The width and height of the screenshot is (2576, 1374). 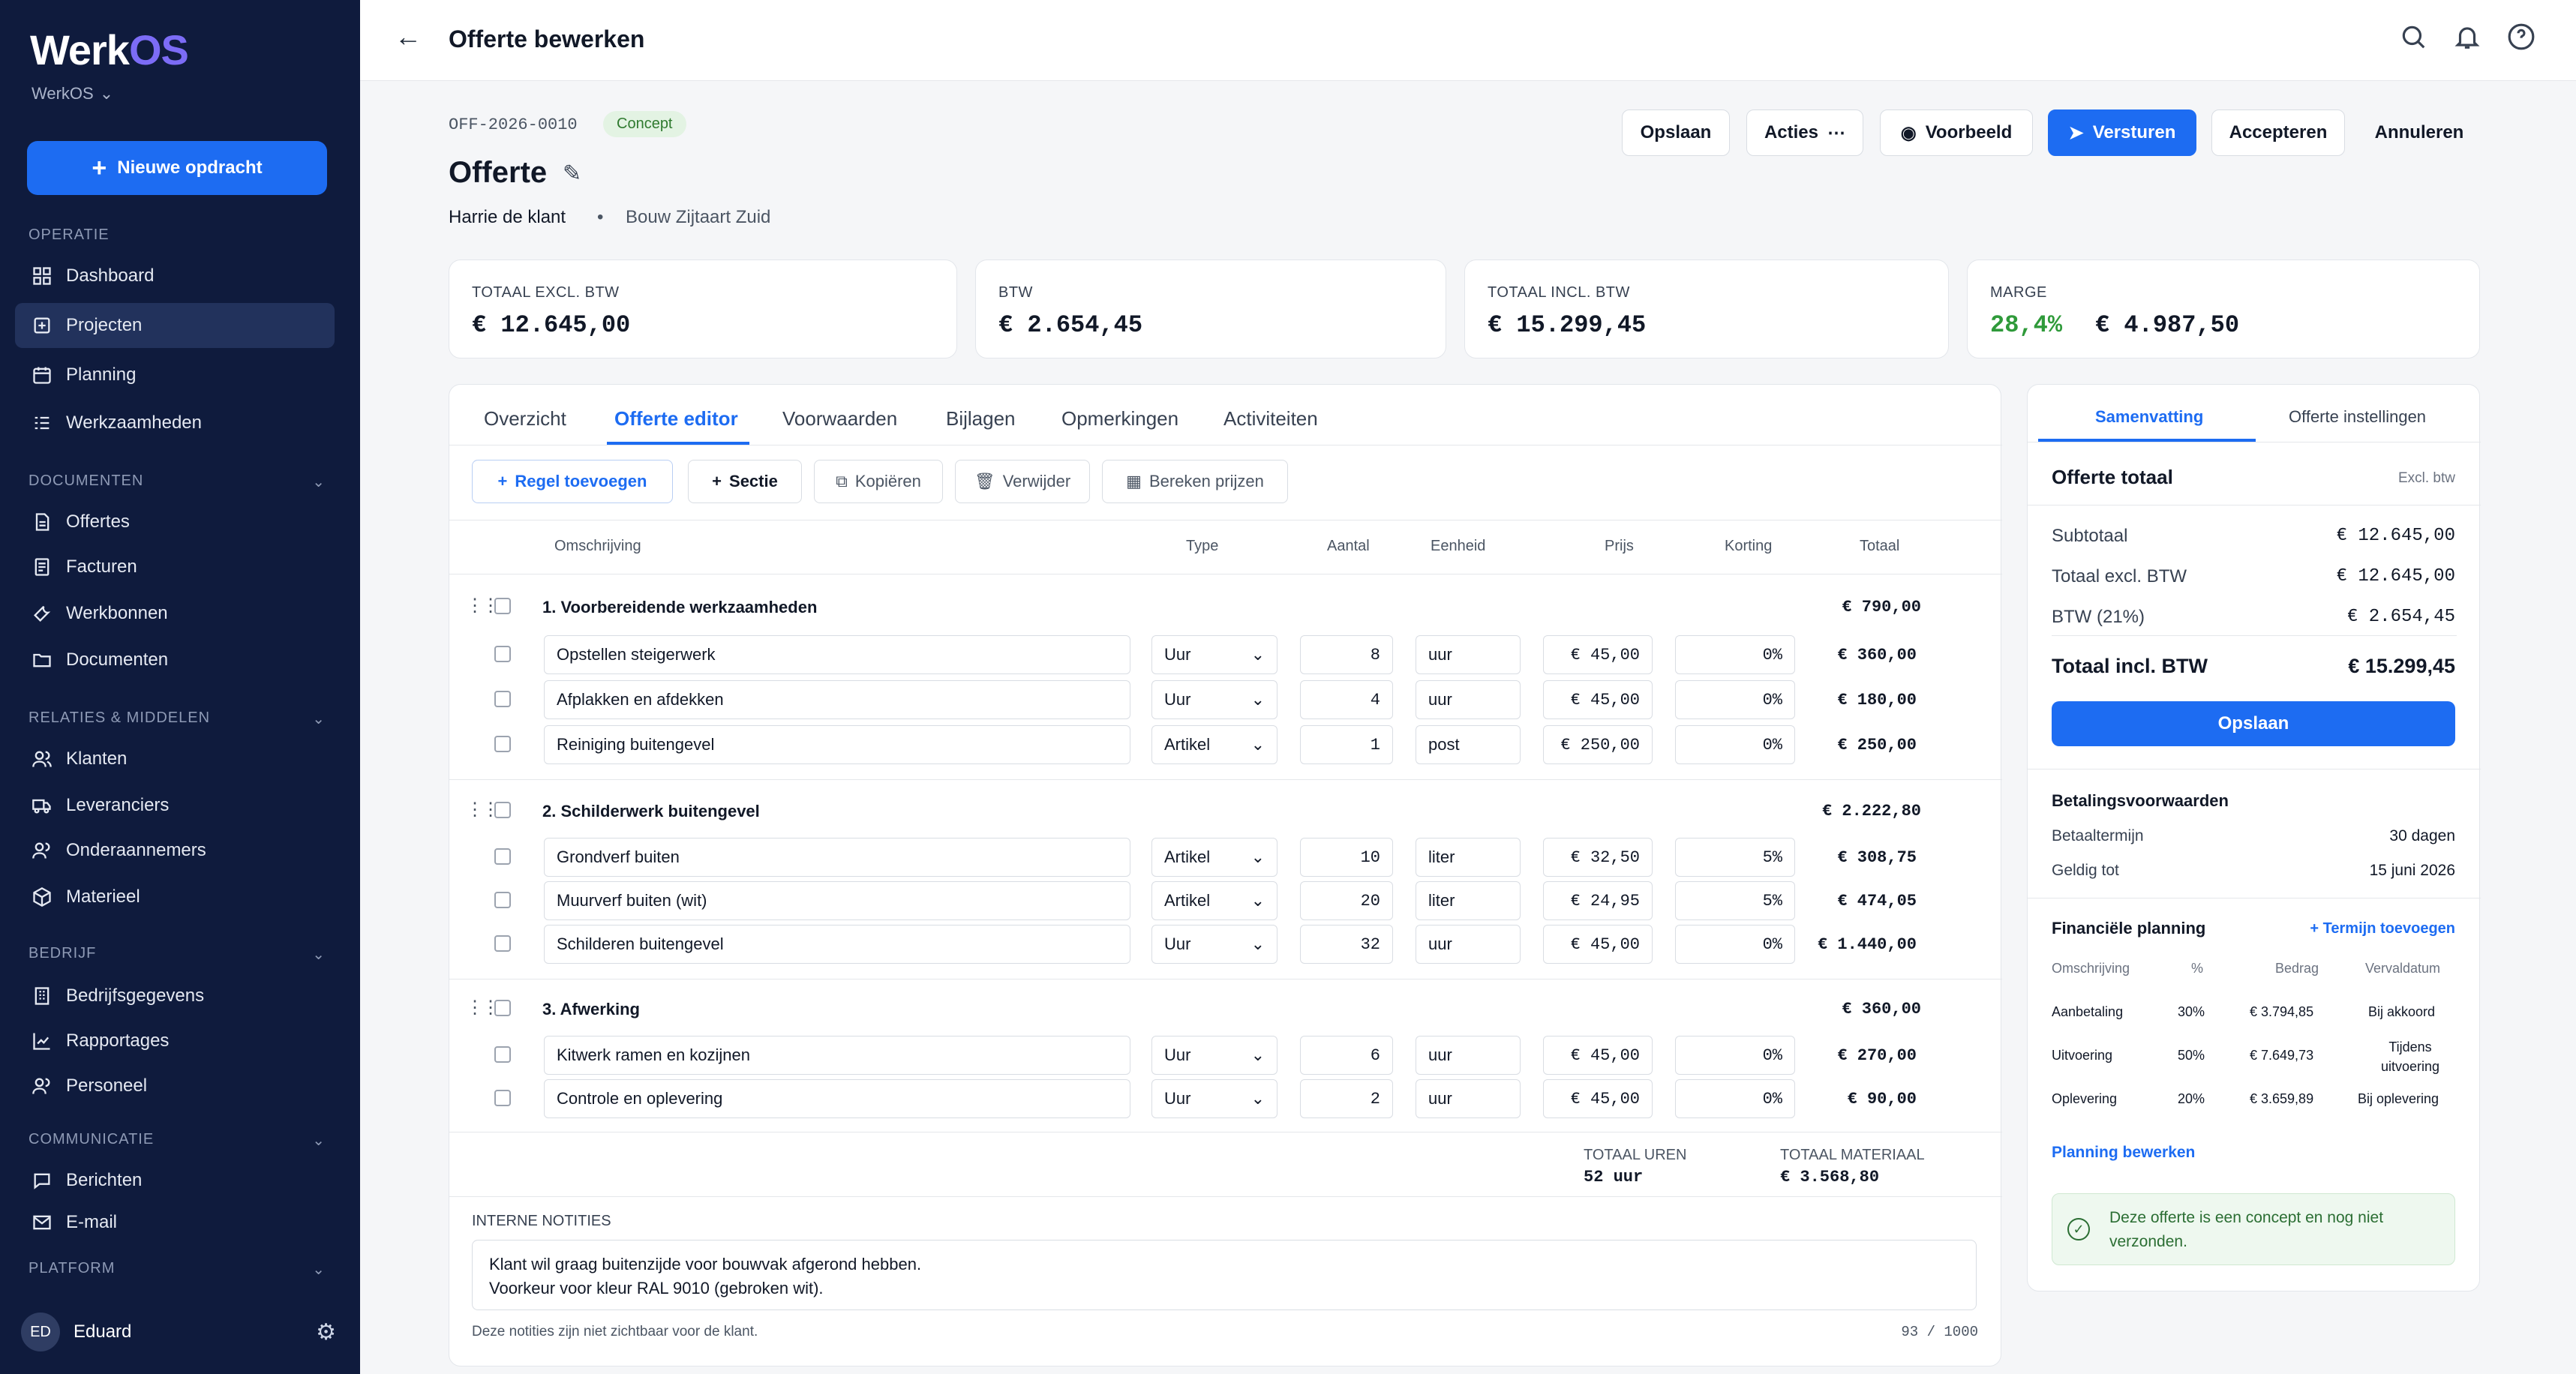 What do you see at coordinates (1022, 481) in the screenshot?
I see `delete-button: 🗑 Verwijder` at bounding box center [1022, 481].